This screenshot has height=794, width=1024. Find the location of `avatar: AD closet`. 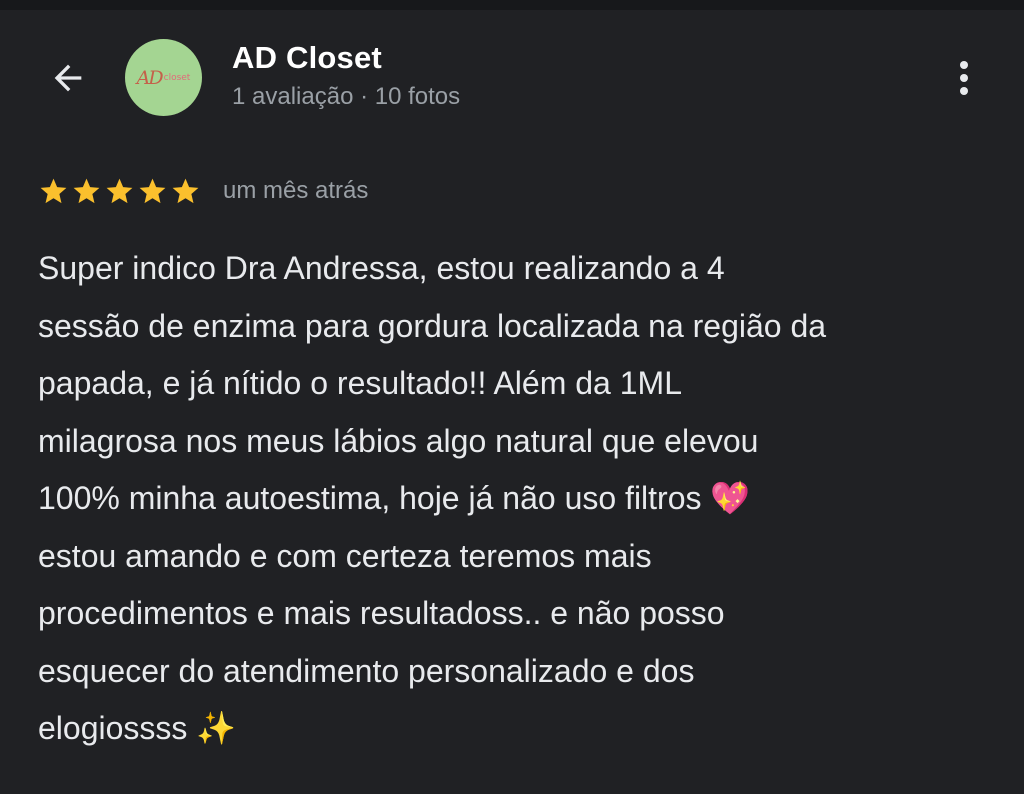

avatar: AD closet is located at coordinates (163, 77).